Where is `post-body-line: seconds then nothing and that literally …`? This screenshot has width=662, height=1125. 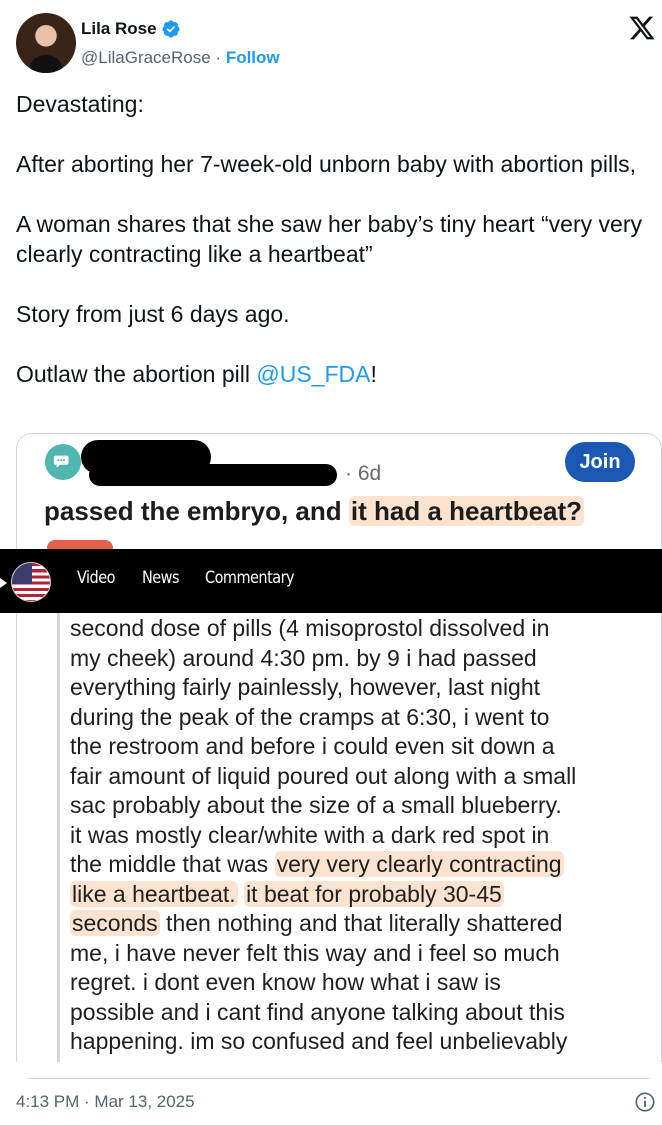
post-body-line: seconds then nothing and that literally … is located at coordinates (357, 924).